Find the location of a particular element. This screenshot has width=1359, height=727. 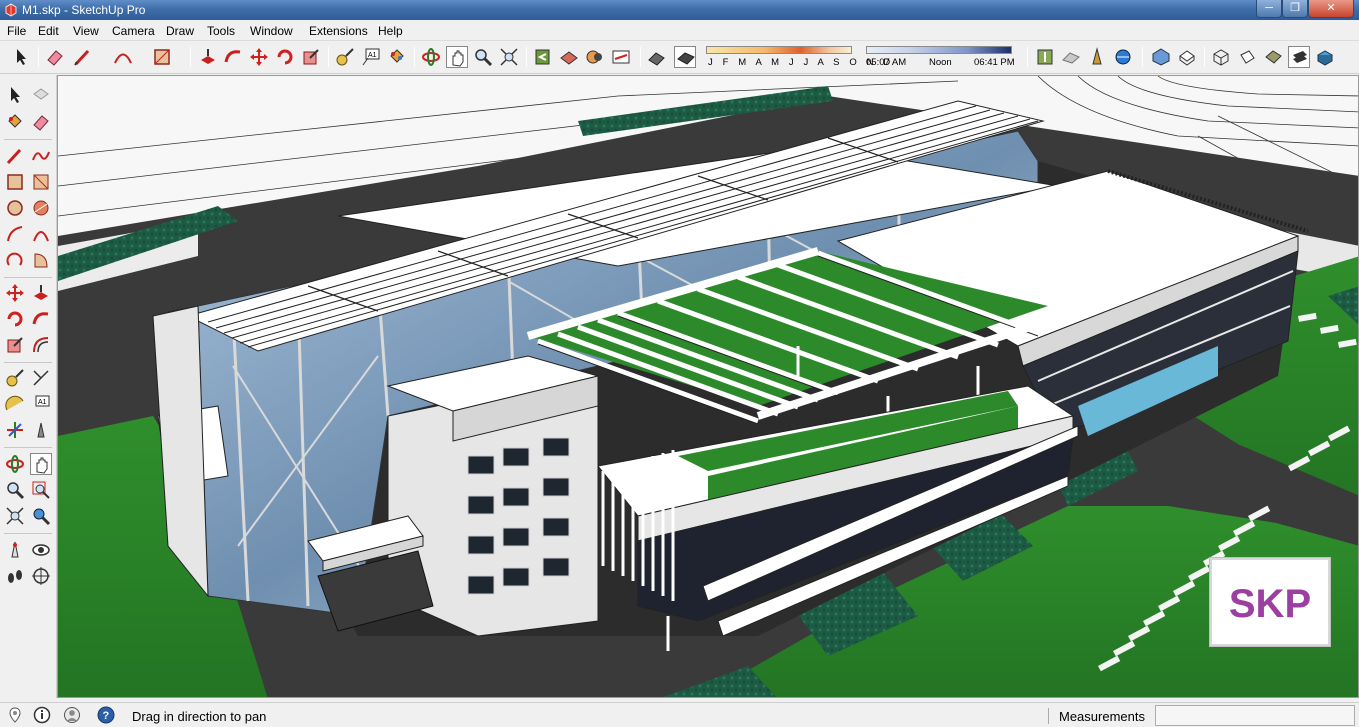

measurements-input is located at coordinates (1255, 715).